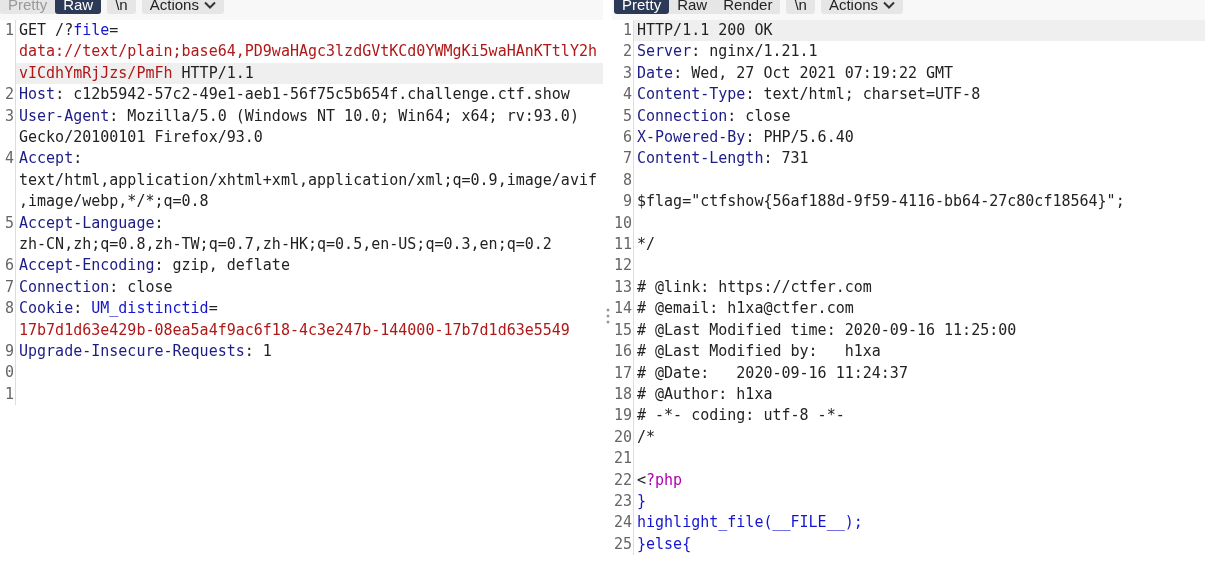 This screenshot has width=1205, height=562. What do you see at coordinates (642, 500) in the screenshot?
I see `code-line: }` at bounding box center [642, 500].